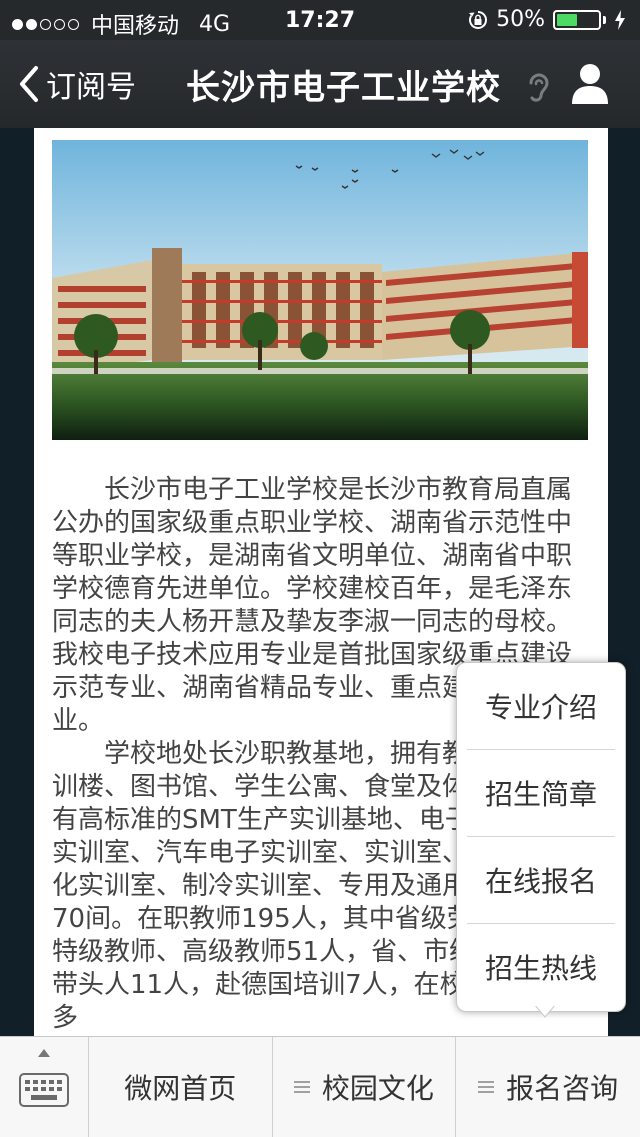 Image resolution: width=640 pixels, height=1137 pixels. Describe the element at coordinates (567, 19) in the screenshot. I see `battery-fill` at that location.